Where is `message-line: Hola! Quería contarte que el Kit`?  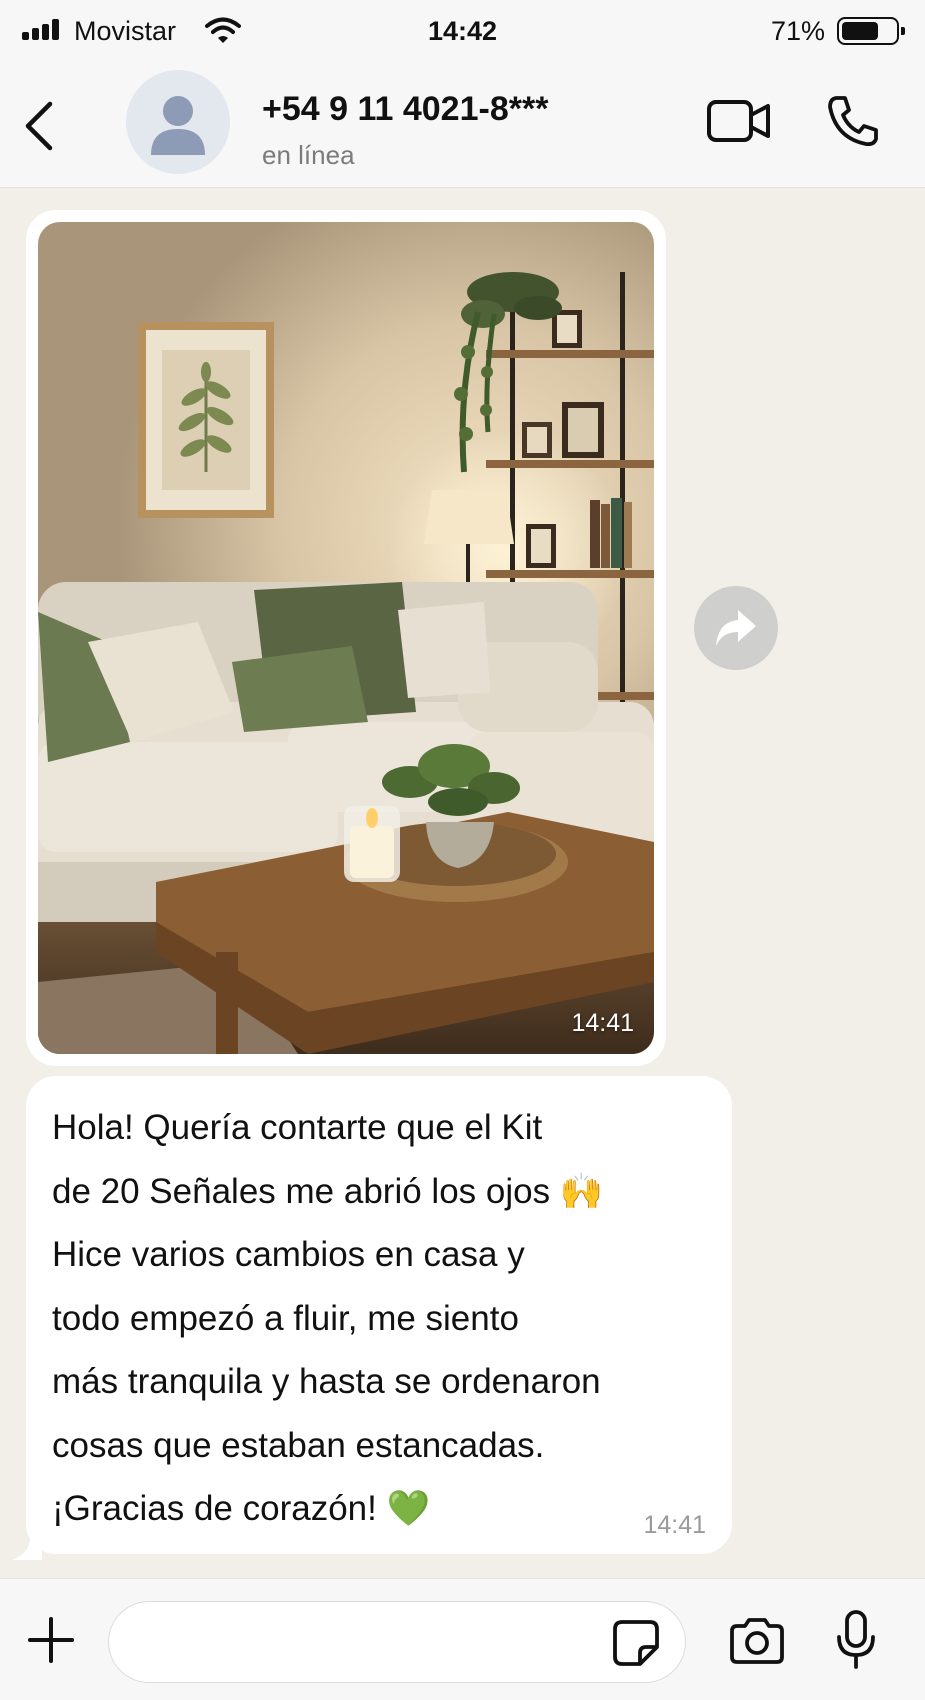 message-line: Hola! Quería contarte que el Kit is located at coordinates (297, 1127).